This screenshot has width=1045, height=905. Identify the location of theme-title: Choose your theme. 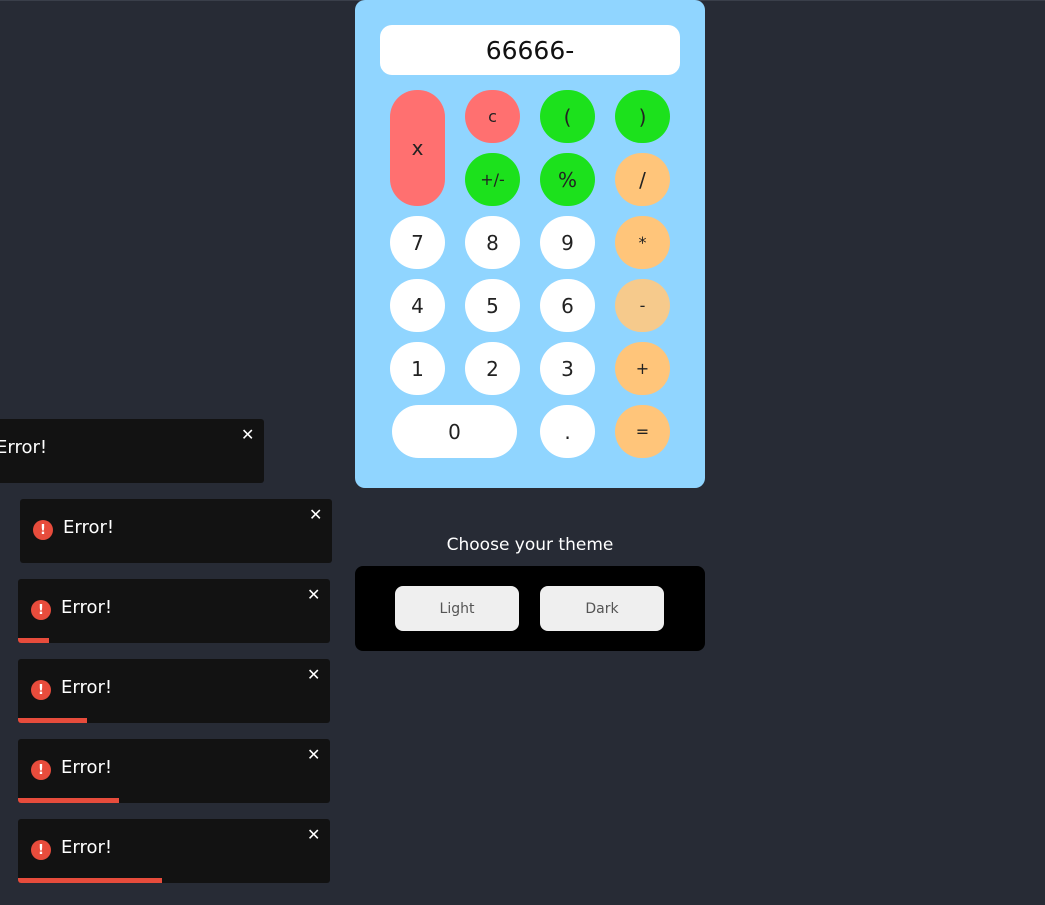
(530, 545).